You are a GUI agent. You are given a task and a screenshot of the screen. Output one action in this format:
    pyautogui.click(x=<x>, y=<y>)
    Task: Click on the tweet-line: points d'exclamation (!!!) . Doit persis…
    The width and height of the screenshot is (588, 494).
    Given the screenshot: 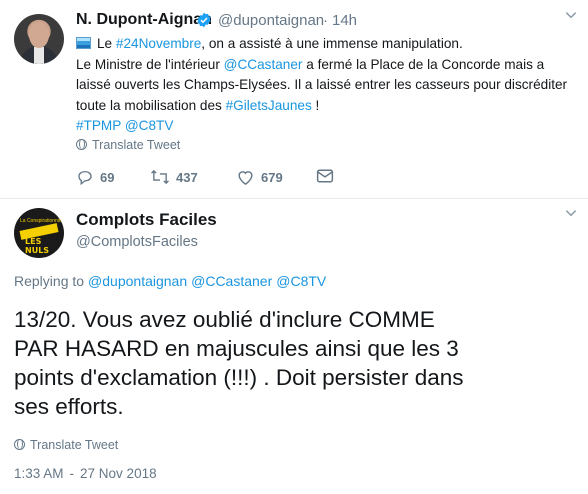 What is the action you would take?
    pyautogui.click(x=239, y=377)
    